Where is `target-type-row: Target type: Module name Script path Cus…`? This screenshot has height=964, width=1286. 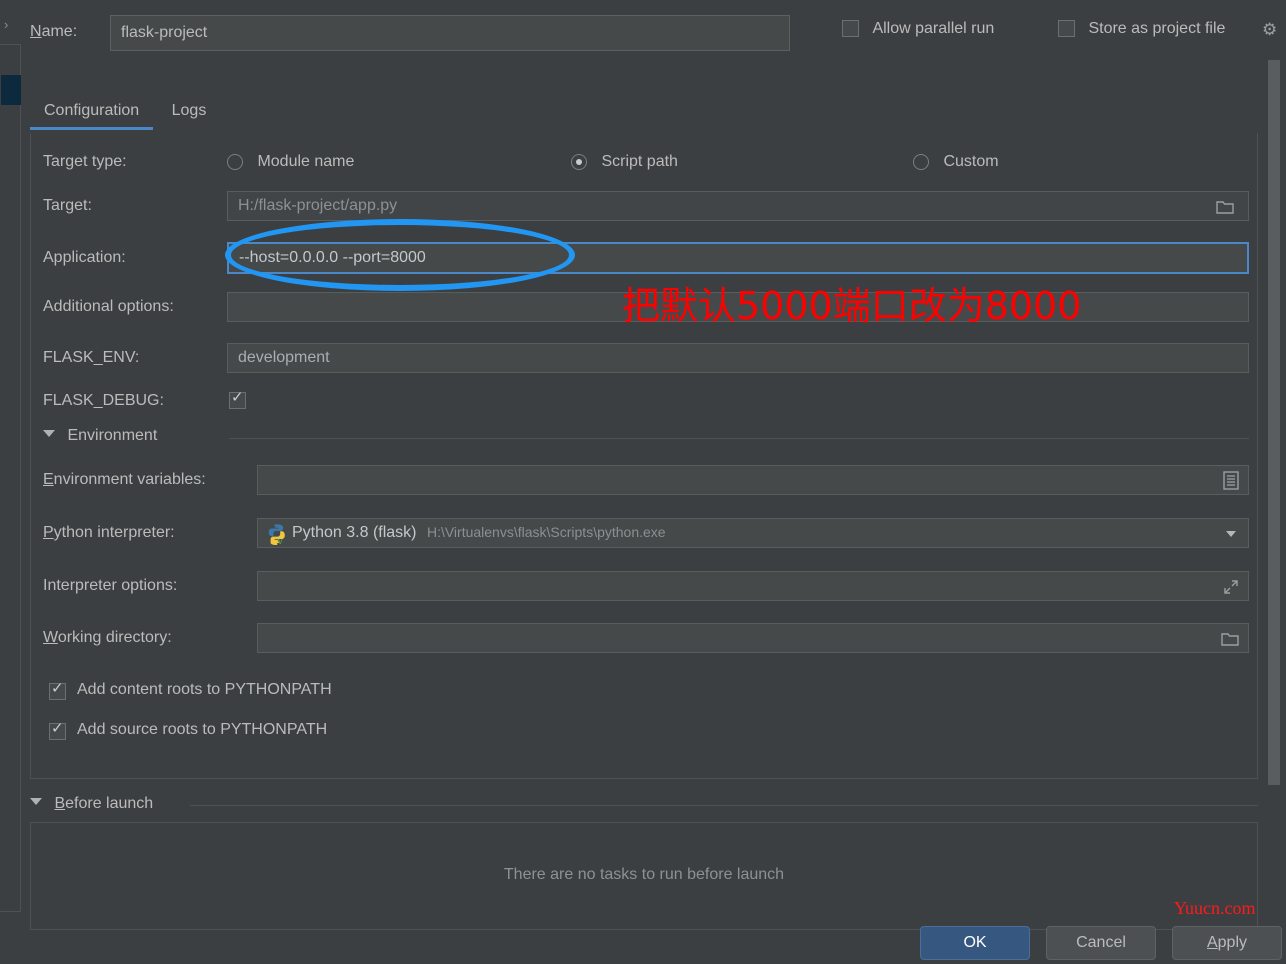
target-type-row: Target type: Module name Script path Cus… is located at coordinates (644, 163).